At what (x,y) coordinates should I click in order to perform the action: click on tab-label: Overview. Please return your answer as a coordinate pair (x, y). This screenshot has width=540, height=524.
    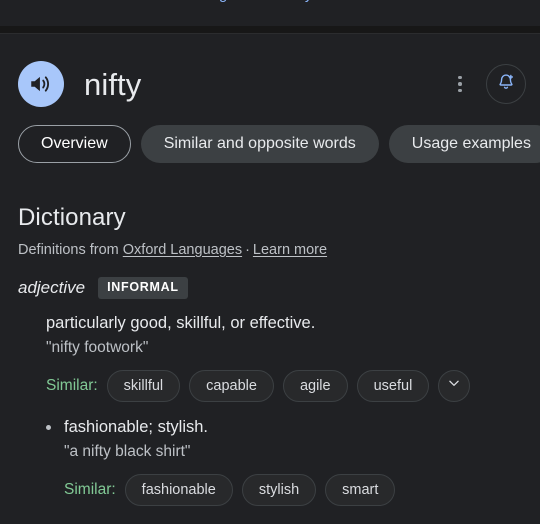
    Looking at the image, I should click on (74, 143).